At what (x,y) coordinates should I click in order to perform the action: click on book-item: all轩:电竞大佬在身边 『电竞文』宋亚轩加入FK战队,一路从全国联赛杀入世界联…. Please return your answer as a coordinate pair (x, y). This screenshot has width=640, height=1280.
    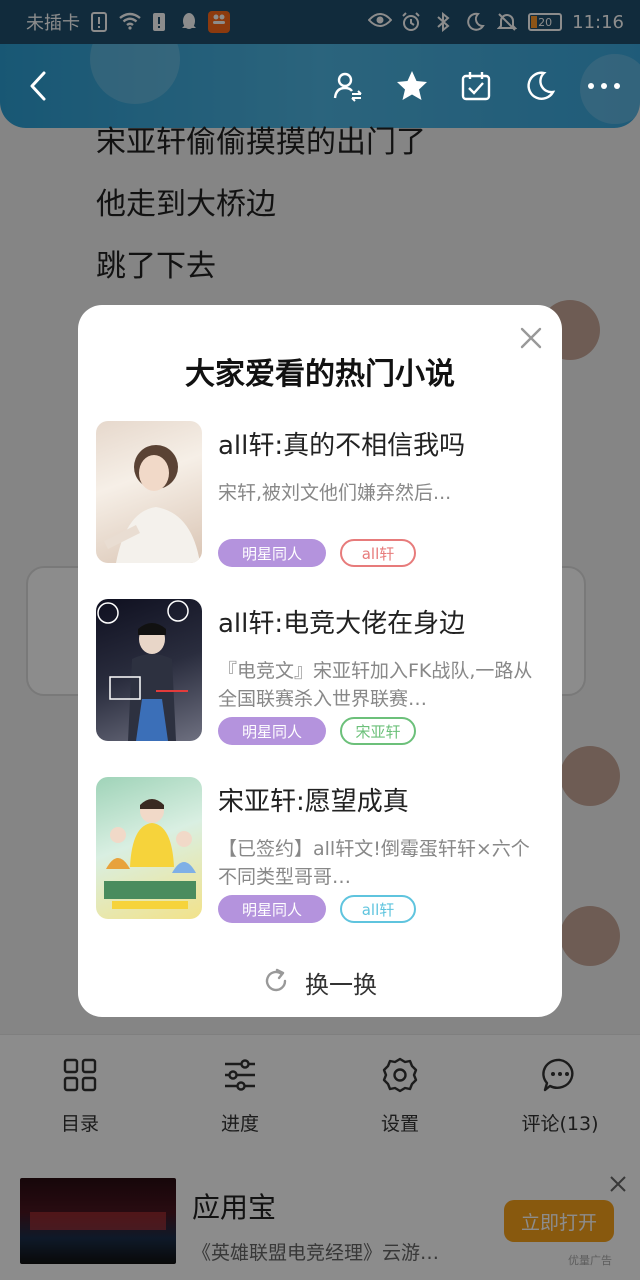
    Looking at the image, I should click on (321, 672).